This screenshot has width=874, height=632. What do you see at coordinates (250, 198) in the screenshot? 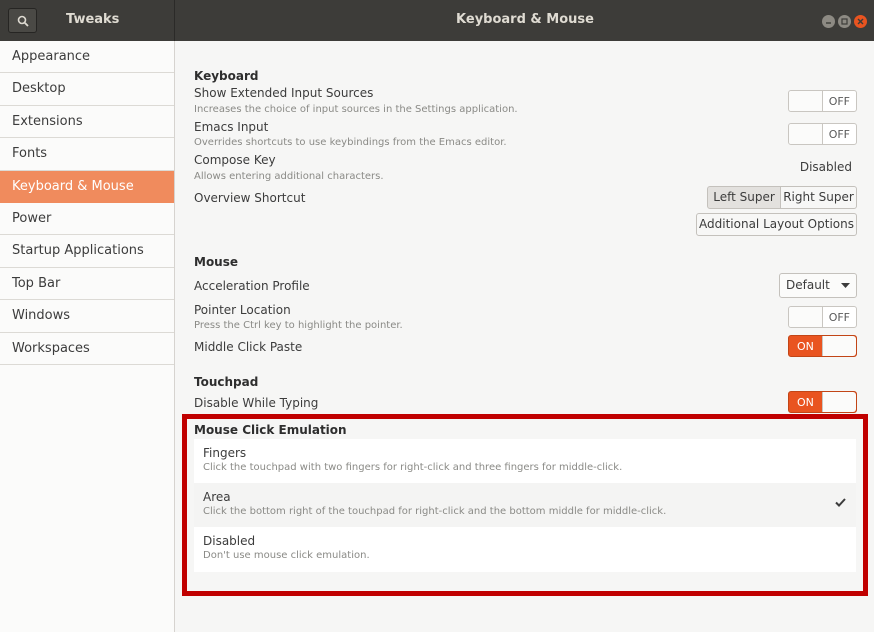
I see `overview-shortcut-label: Overview Shortcut` at bounding box center [250, 198].